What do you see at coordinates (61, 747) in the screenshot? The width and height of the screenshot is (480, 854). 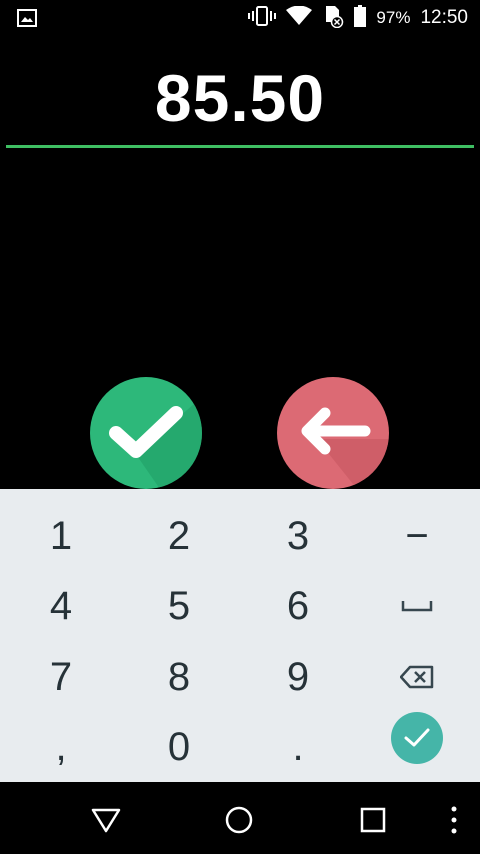 I see `key-comma: ,` at bounding box center [61, 747].